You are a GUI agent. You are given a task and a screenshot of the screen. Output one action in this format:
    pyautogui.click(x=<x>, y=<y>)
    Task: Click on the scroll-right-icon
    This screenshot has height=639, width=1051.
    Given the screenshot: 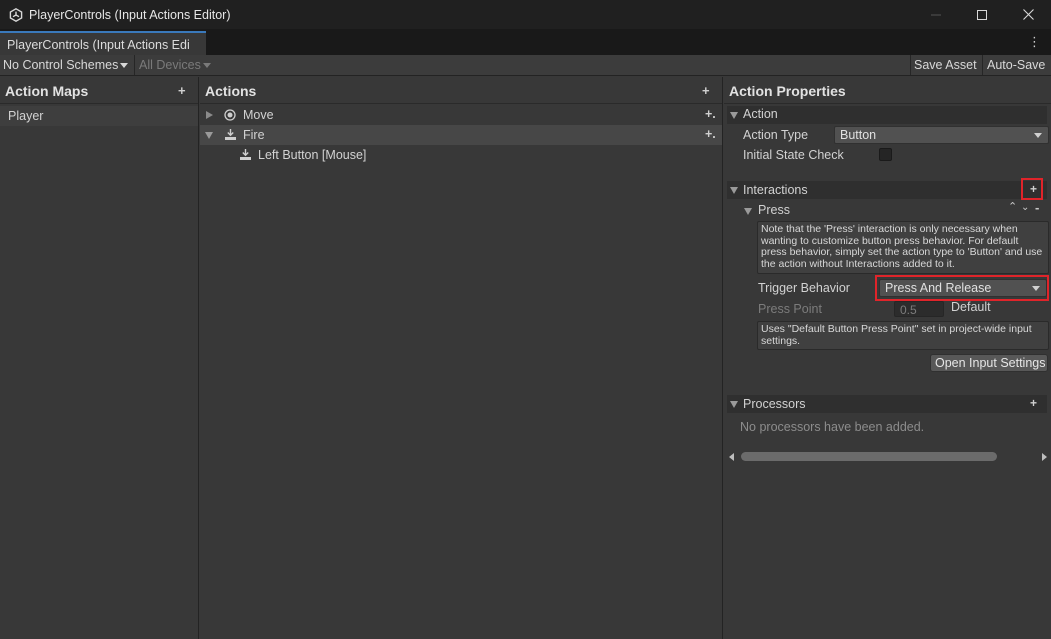 What is the action you would take?
    pyautogui.click(x=1044, y=457)
    